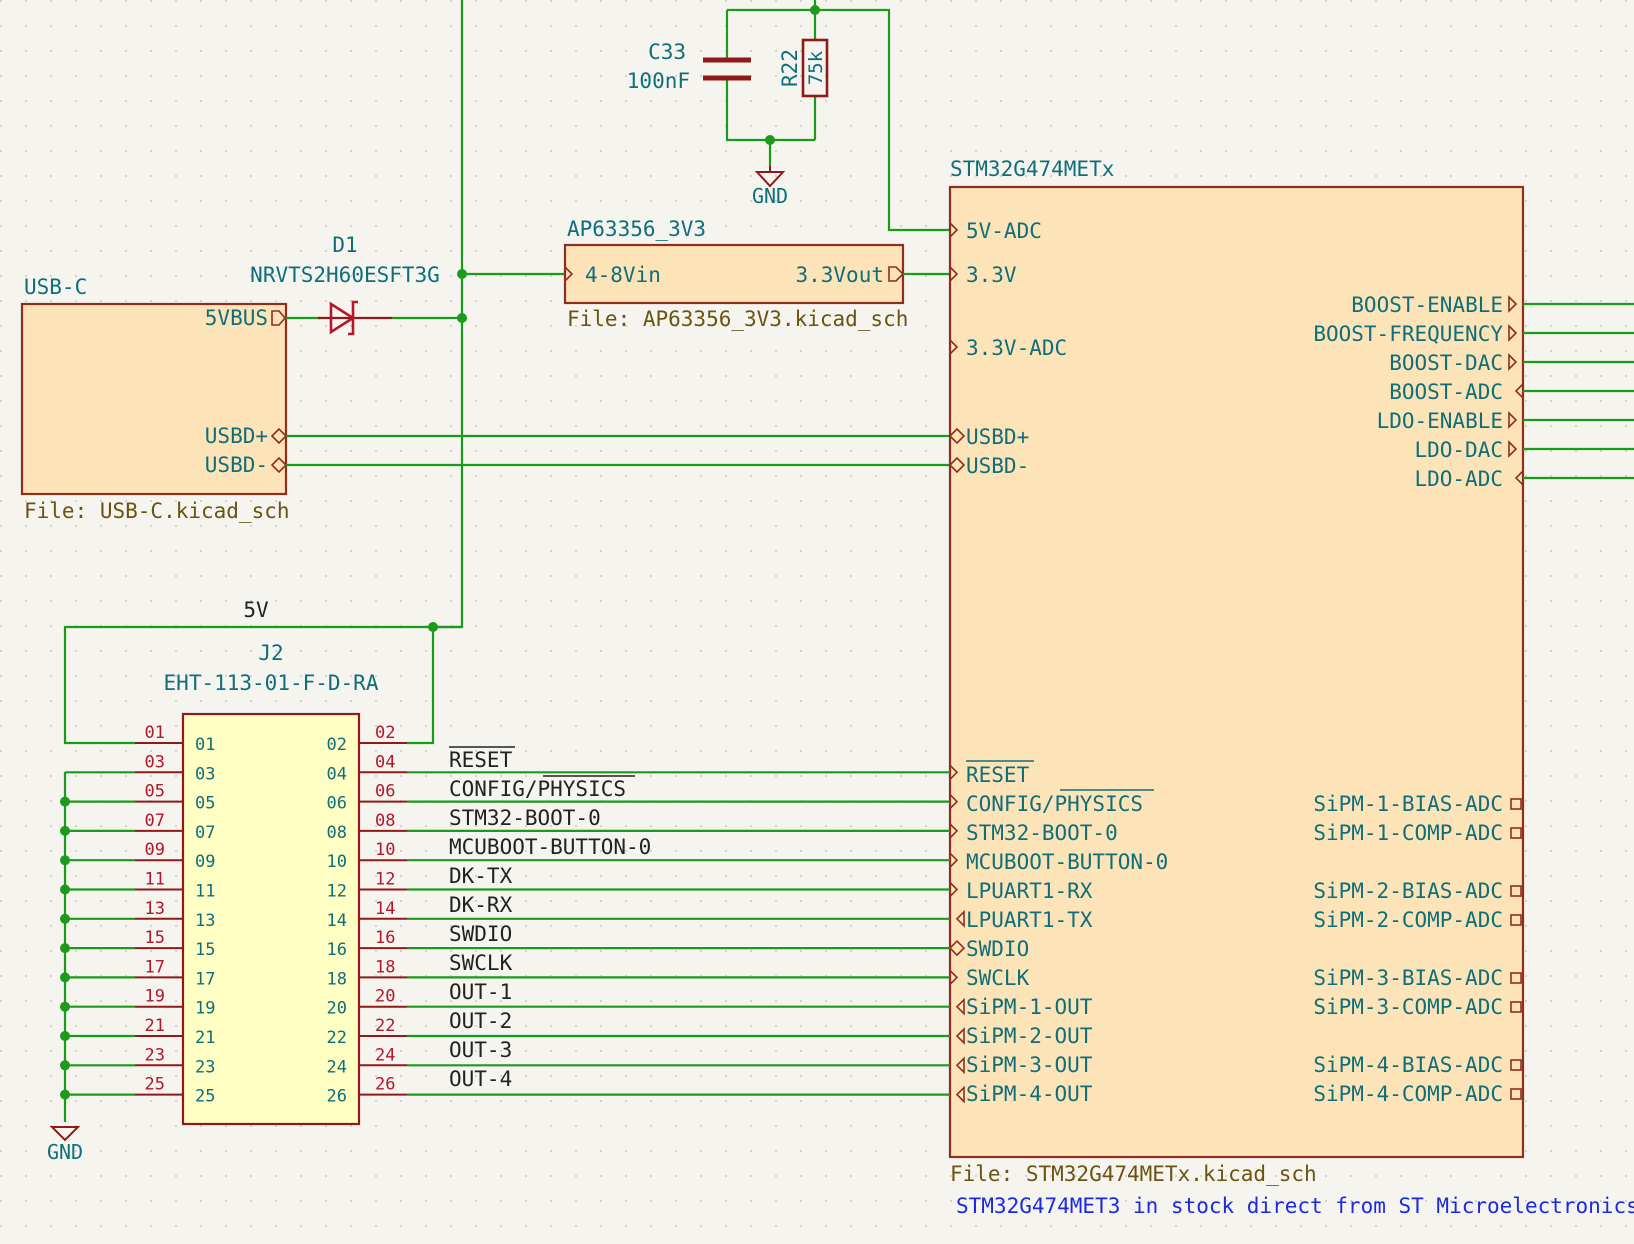  Describe the element at coordinates (205, 833) in the screenshot. I see `pin-name: 07` at that location.